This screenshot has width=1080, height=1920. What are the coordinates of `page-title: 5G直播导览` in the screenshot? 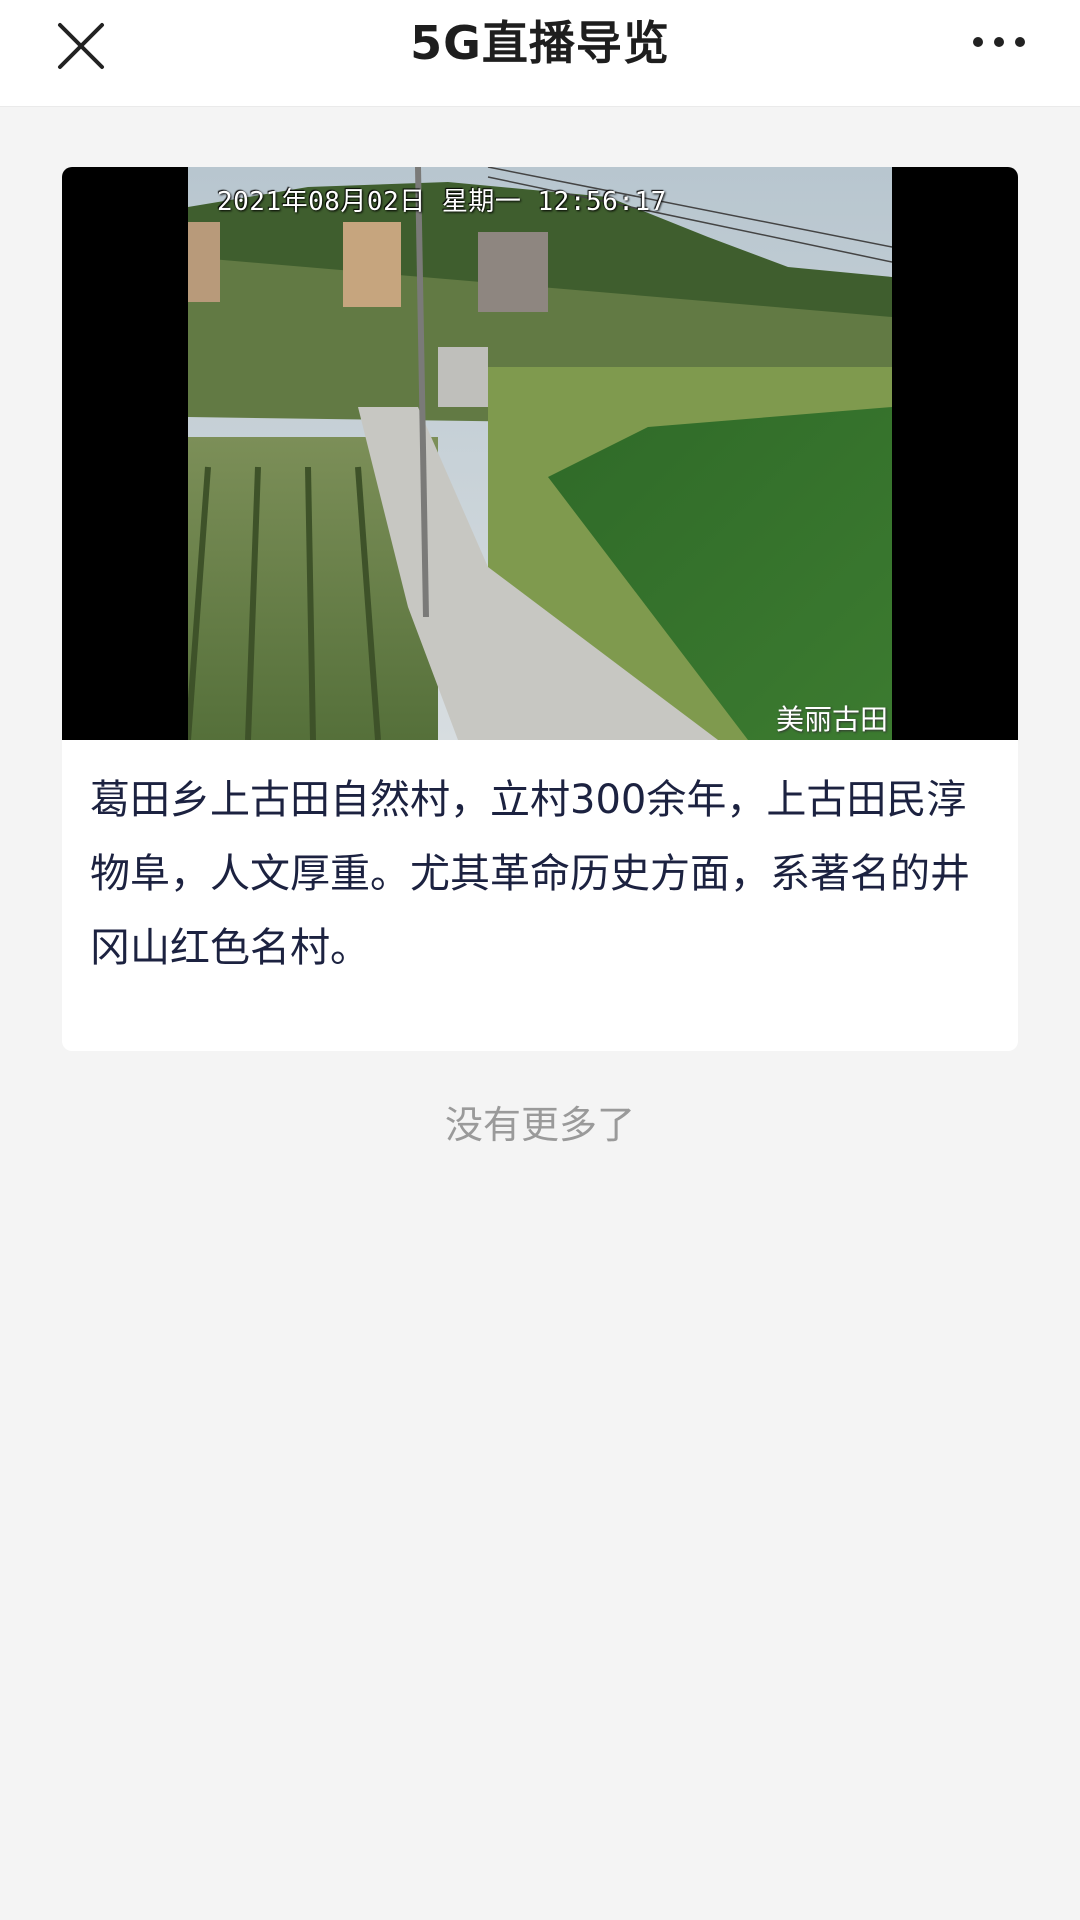 It's located at (540, 43).